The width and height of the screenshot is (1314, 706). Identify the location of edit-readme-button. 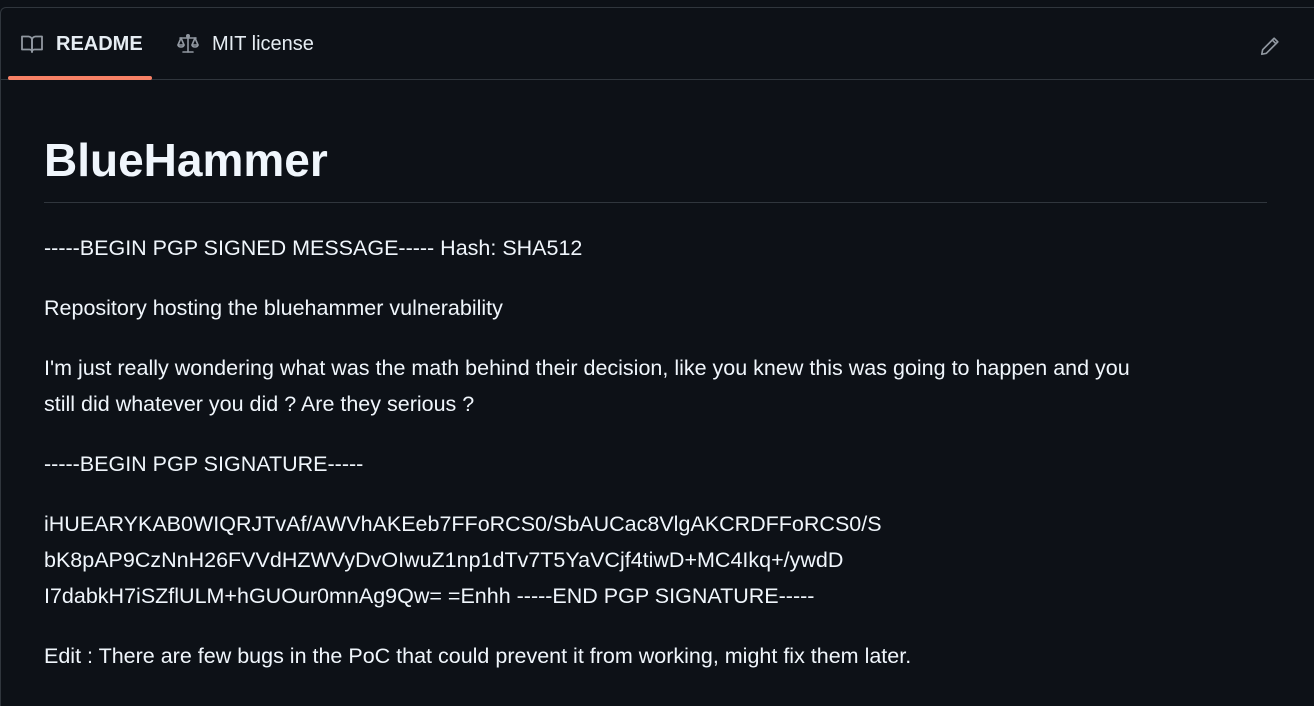
(1270, 48).